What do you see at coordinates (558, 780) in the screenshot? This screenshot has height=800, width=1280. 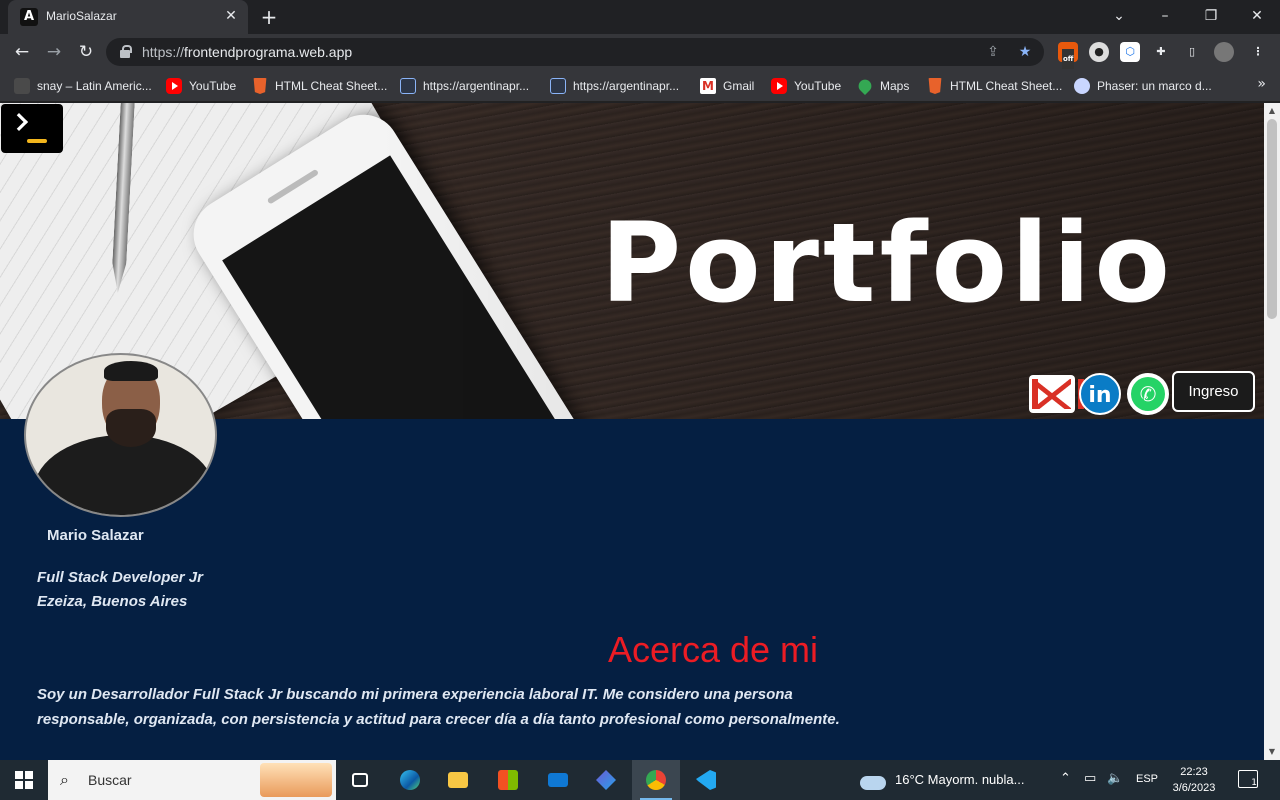 I see `mail-icon` at bounding box center [558, 780].